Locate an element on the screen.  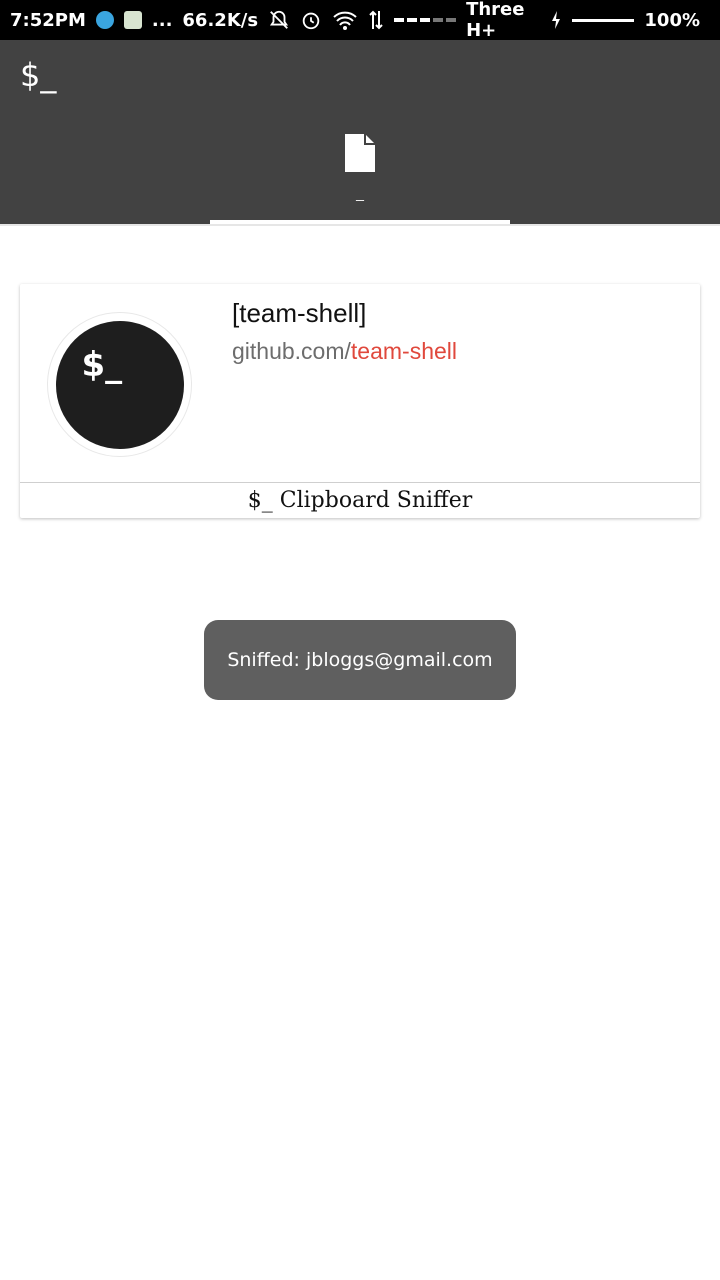
card-footer-app-name: $_ Clipboard Sniffer is located at coordinates (360, 500).